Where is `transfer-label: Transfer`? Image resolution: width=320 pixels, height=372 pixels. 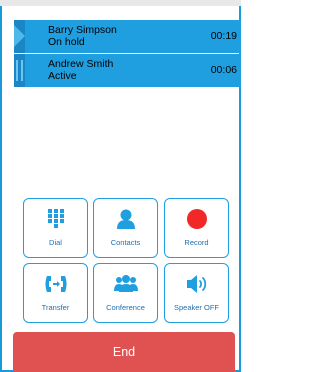
transfer-label: Transfer is located at coordinates (55, 307).